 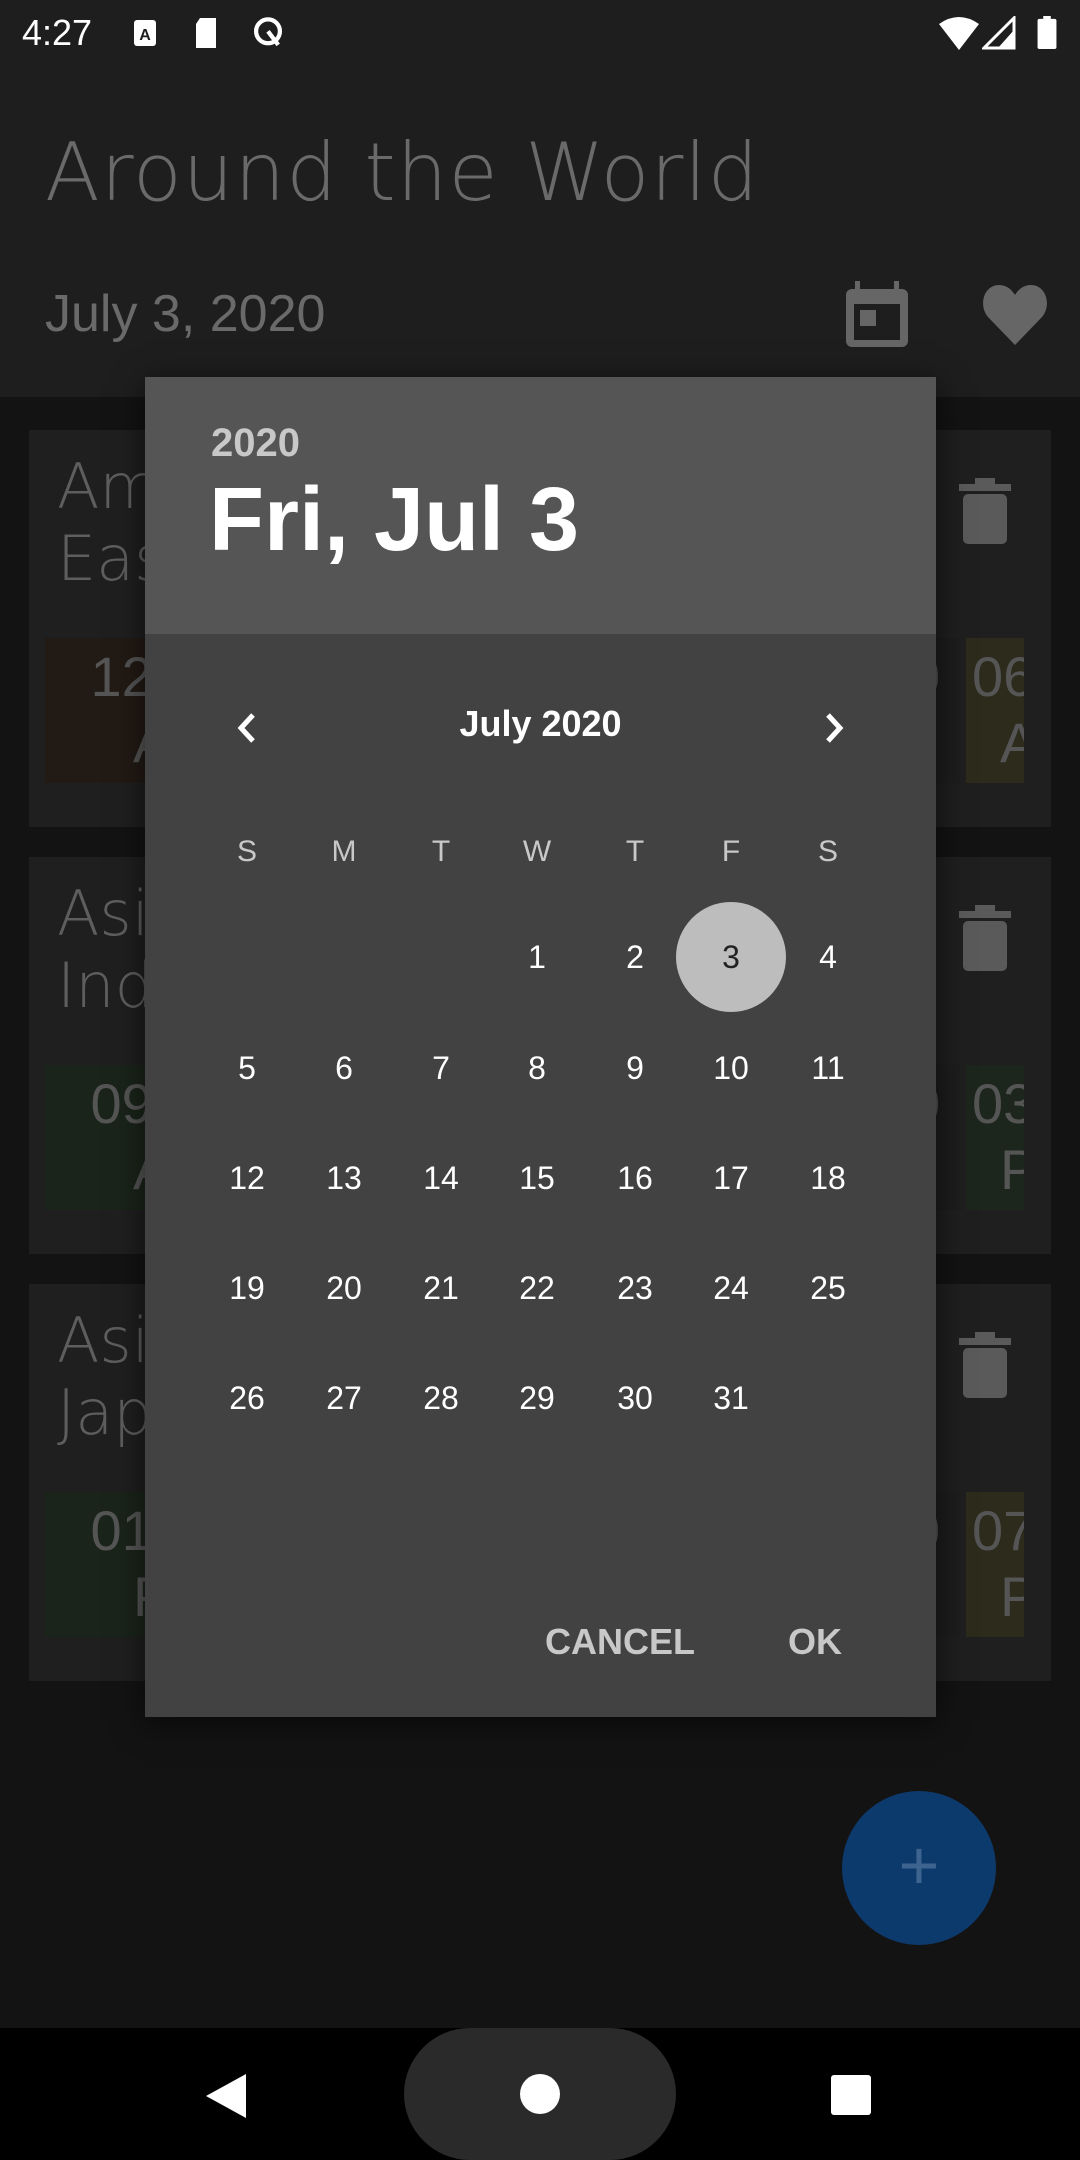 What do you see at coordinates (441, 1288) in the screenshot?
I see `day-21: 21` at bounding box center [441, 1288].